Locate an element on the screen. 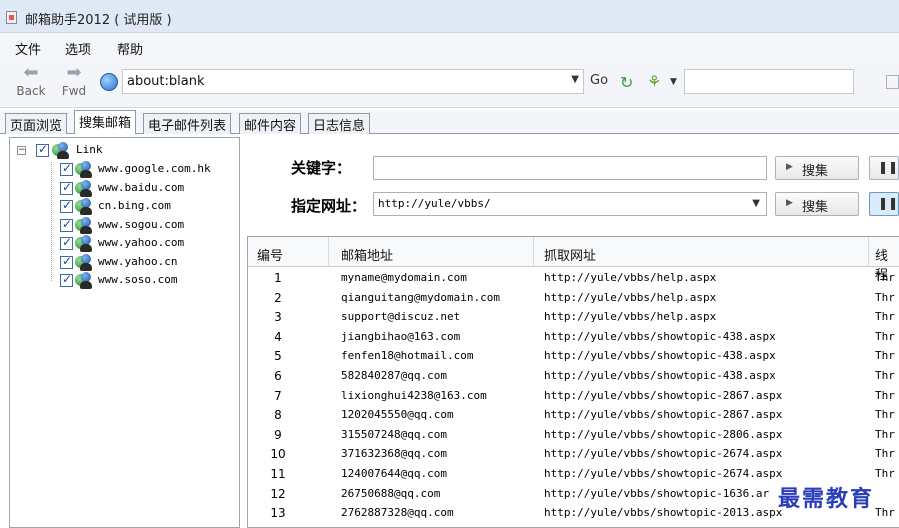 The image size is (899, 528). tree-item: cn.bing.com is located at coordinates (138, 207).